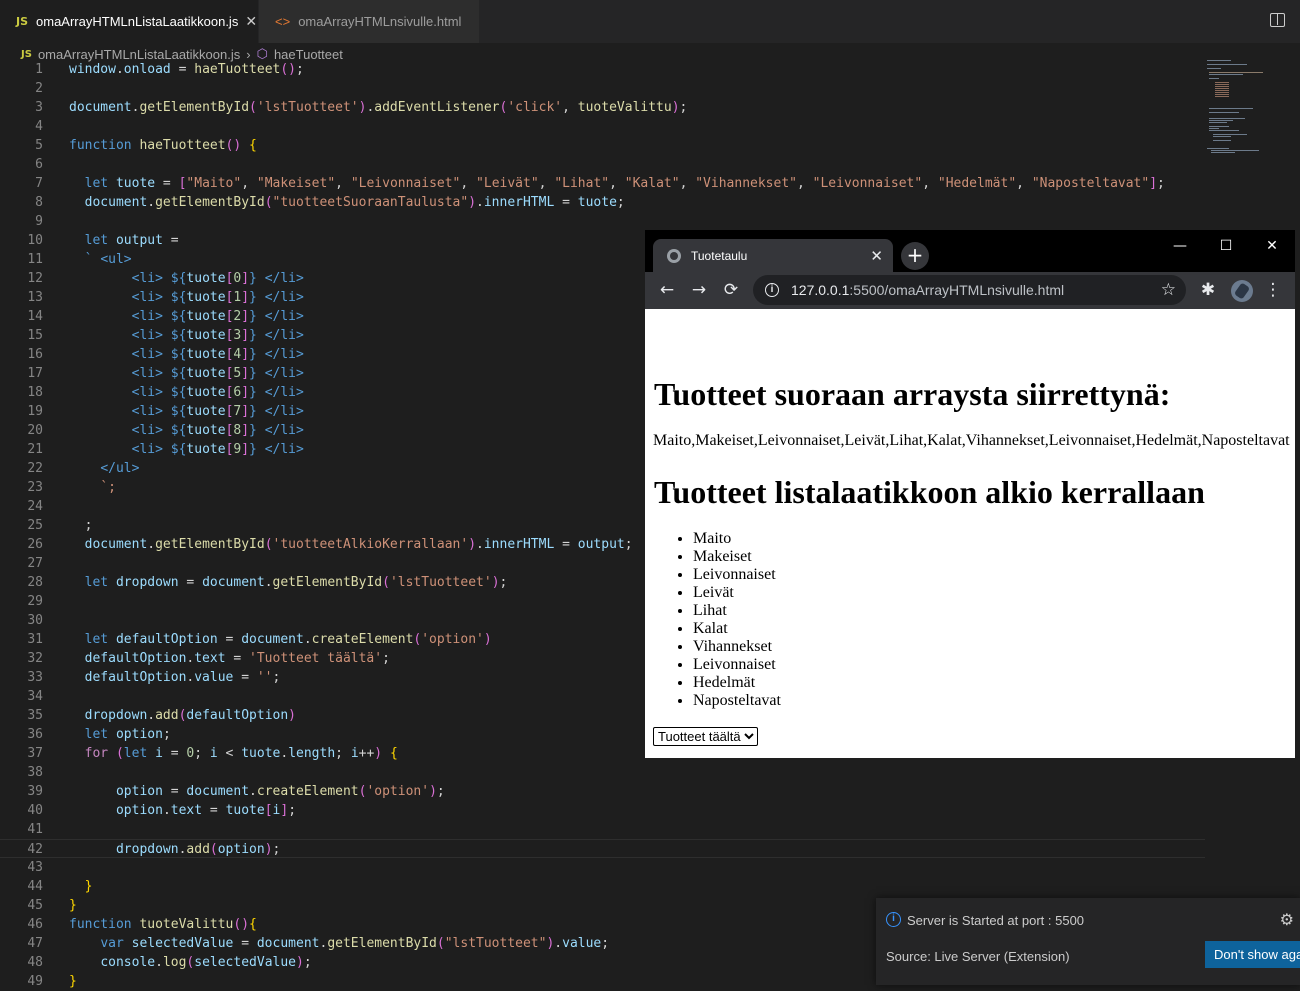 The width and height of the screenshot is (1300, 991). What do you see at coordinates (674, 255) in the screenshot?
I see `globe-icon` at bounding box center [674, 255].